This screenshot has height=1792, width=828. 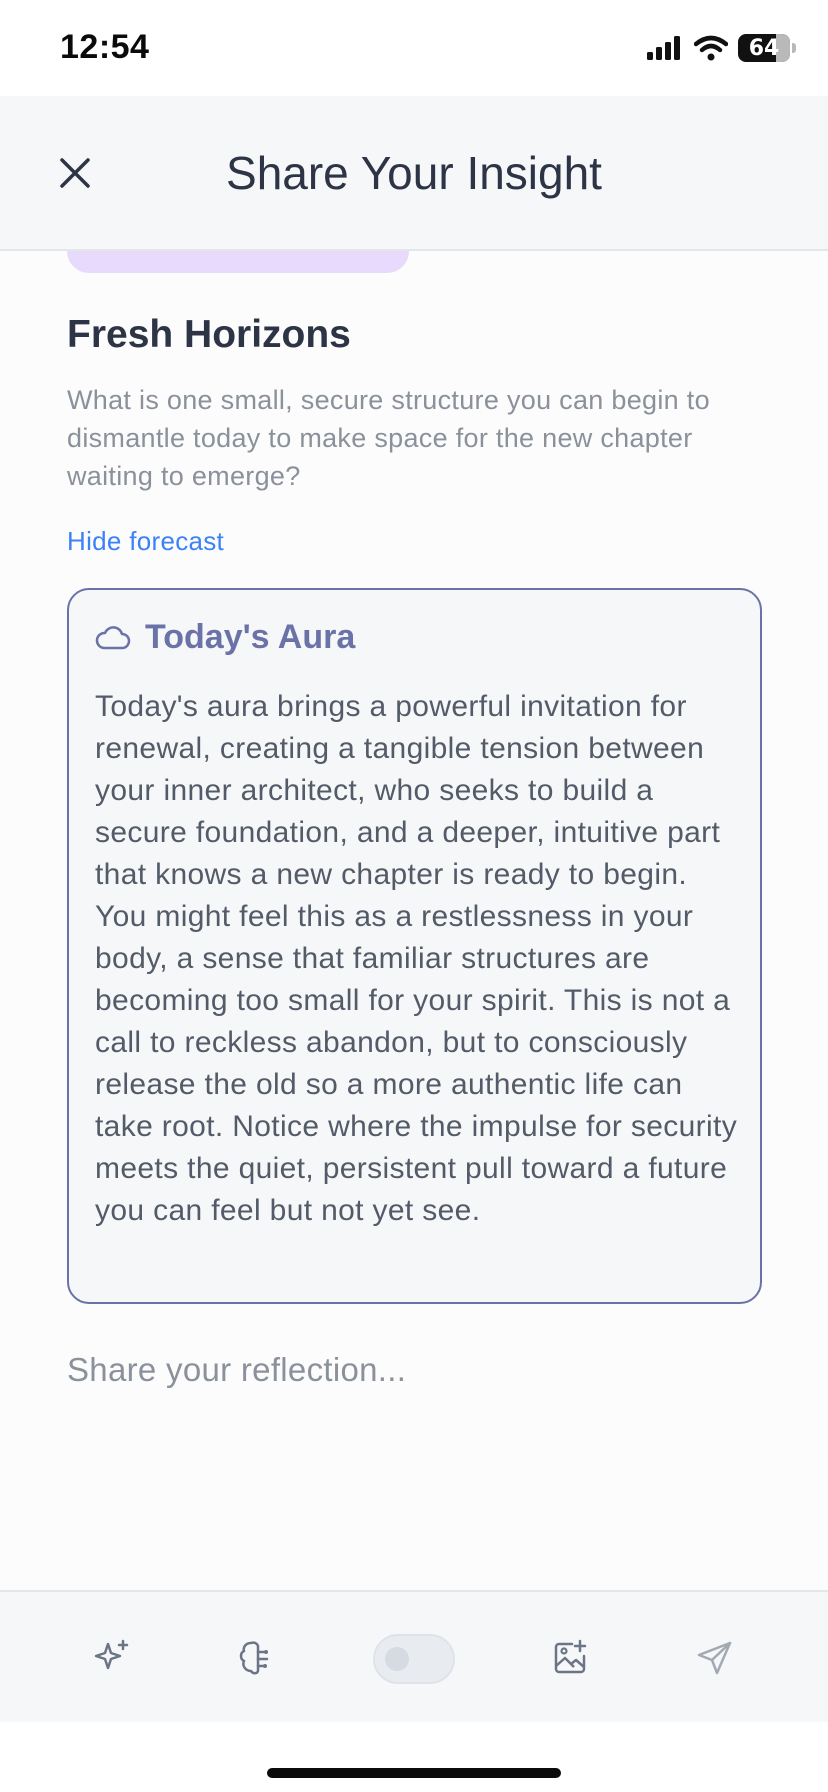 What do you see at coordinates (711, 48) in the screenshot?
I see `wifi-icon` at bounding box center [711, 48].